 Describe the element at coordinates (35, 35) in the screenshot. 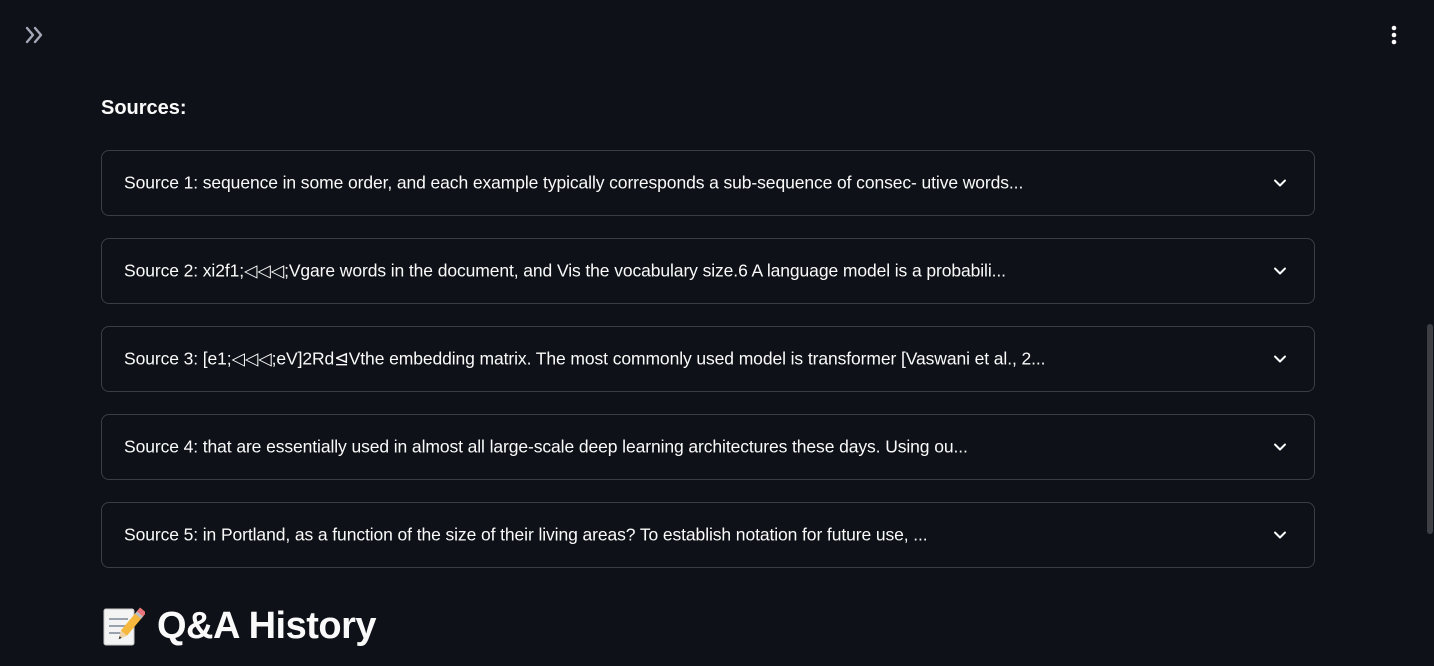

I see `double-chevron-right-icon` at that location.